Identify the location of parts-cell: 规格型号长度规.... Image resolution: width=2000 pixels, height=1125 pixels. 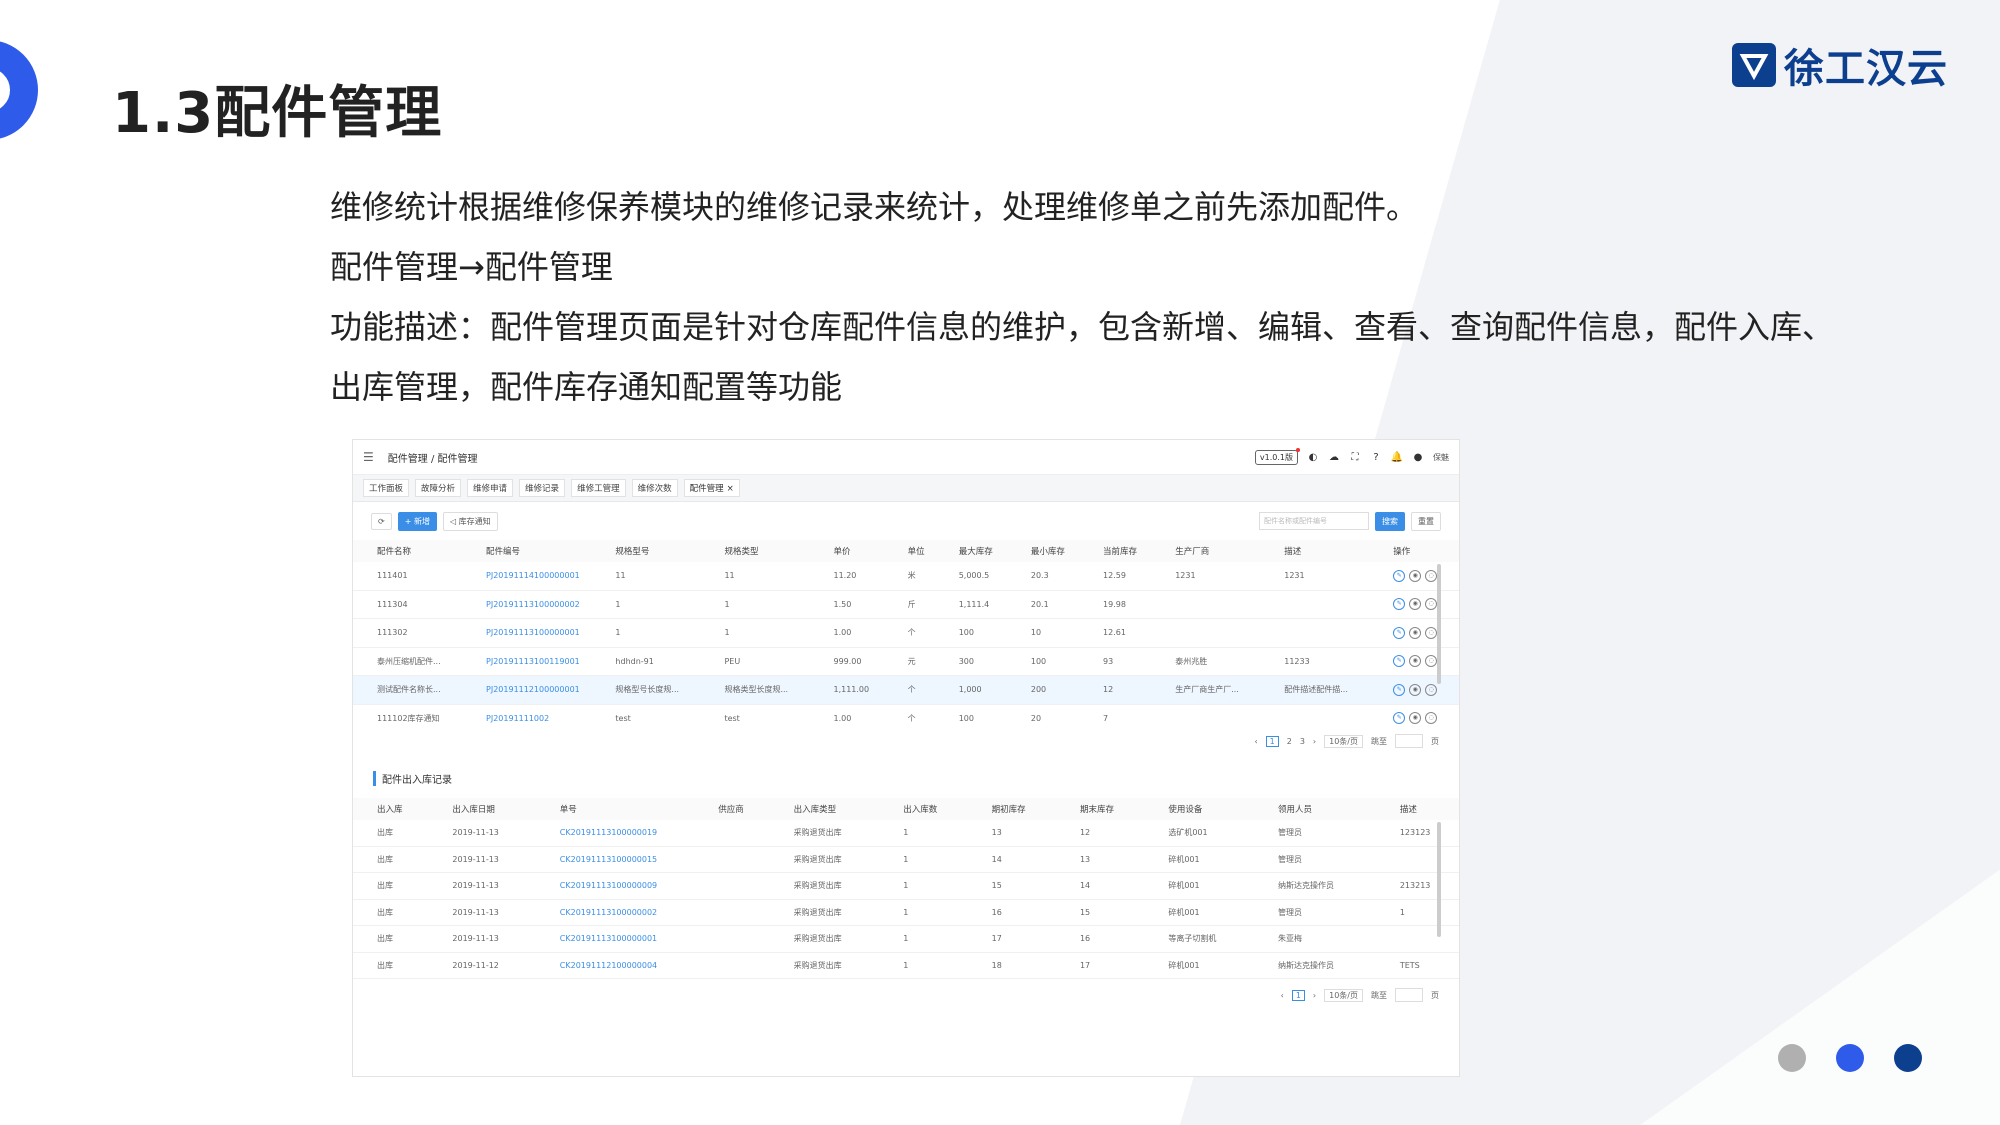
(646, 690).